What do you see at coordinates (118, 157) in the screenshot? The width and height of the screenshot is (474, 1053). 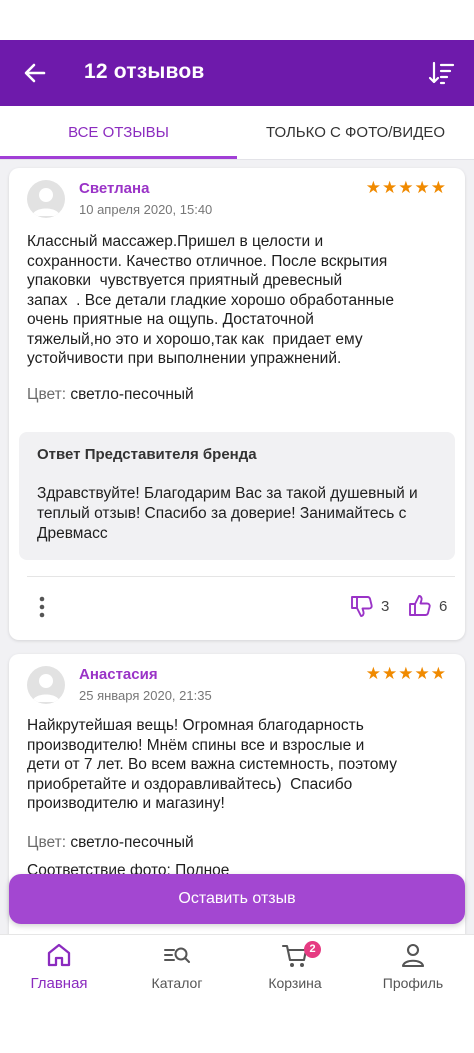 I see `active-tab-indicator` at bounding box center [118, 157].